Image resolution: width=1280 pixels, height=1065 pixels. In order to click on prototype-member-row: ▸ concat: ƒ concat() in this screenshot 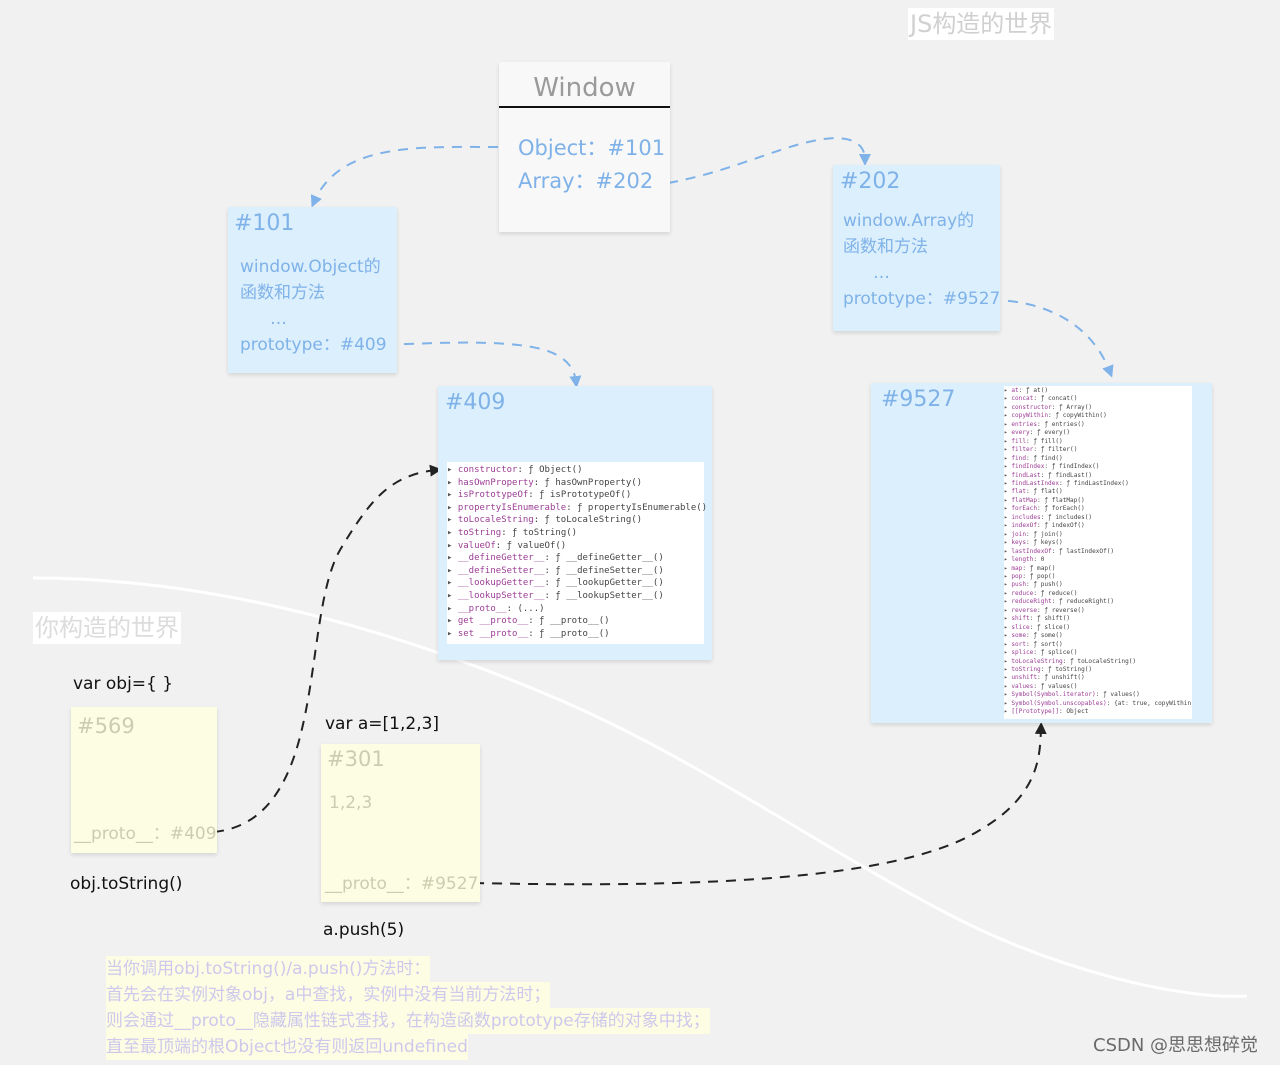, I will do `click(1098, 399)`.